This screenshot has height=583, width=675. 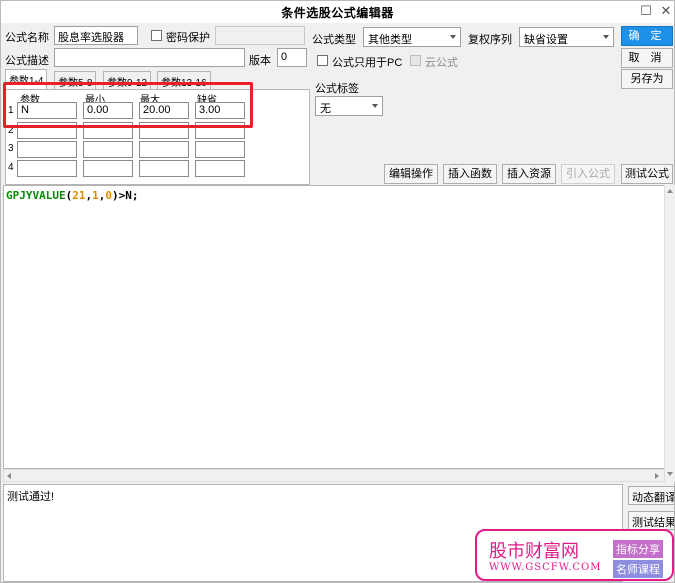 I want to click on scroll-right-icon, so click(x=657, y=476).